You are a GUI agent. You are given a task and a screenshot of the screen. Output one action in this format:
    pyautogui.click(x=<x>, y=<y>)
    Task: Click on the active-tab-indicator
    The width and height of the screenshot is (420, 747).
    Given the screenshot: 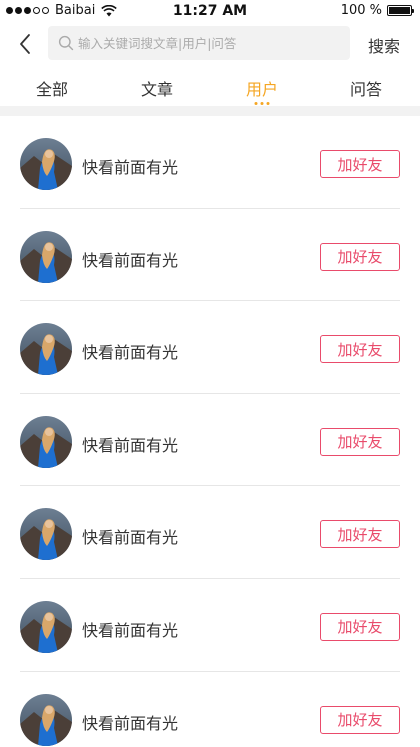 What is the action you would take?
    pyautogui.click(x=262, y=103)
    